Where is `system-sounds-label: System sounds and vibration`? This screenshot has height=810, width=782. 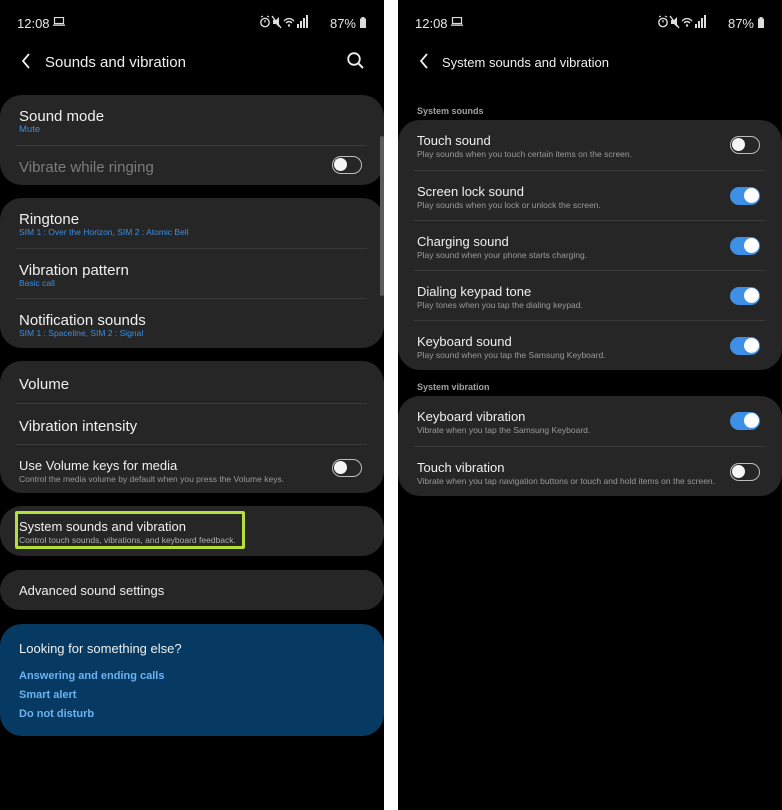
system-sounds-label: System sounds and vibration is located at coordinates (102, 526).